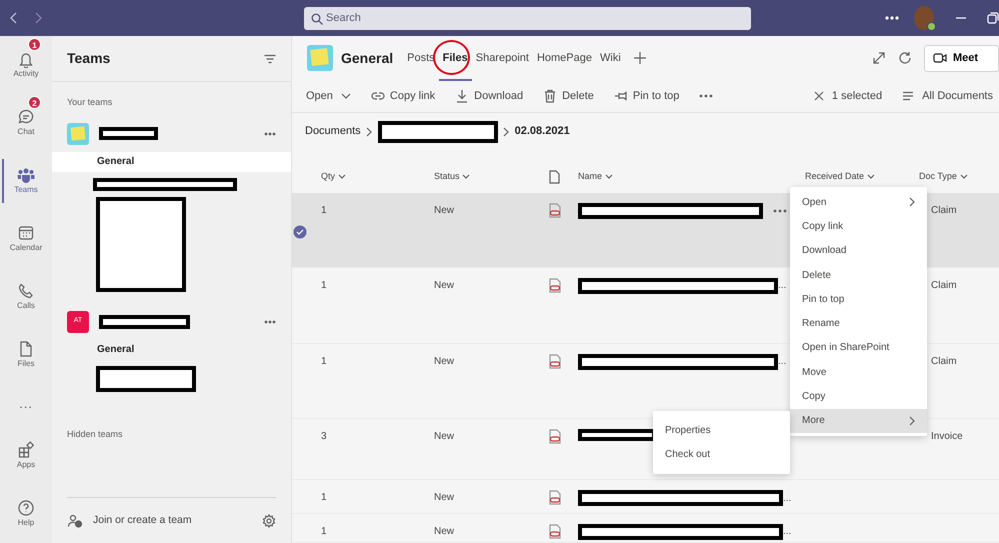  Describe the element at coordinates (142, 520) in the screenshot. I see `join-team-link: Join or create a team` at that location.